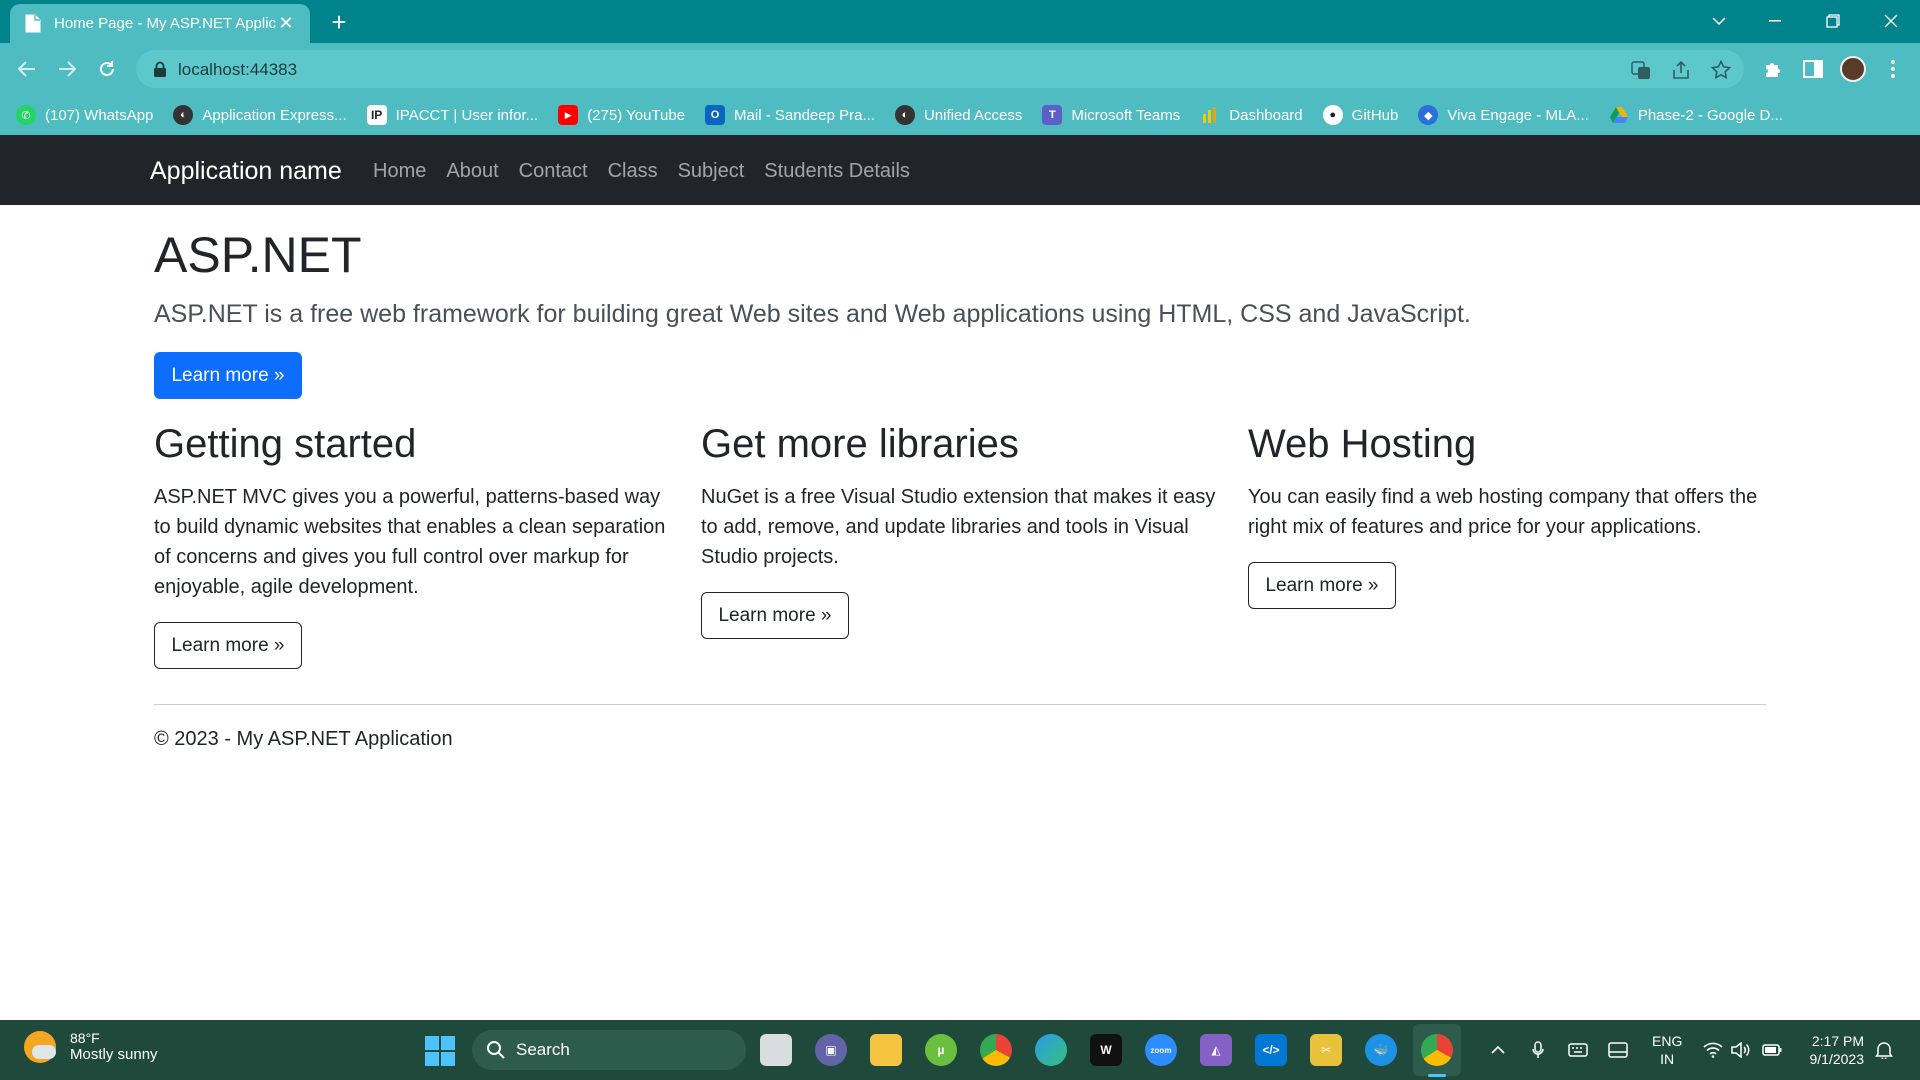  I want to click on weather-description: Mostly sunny, so click(114, 1054).